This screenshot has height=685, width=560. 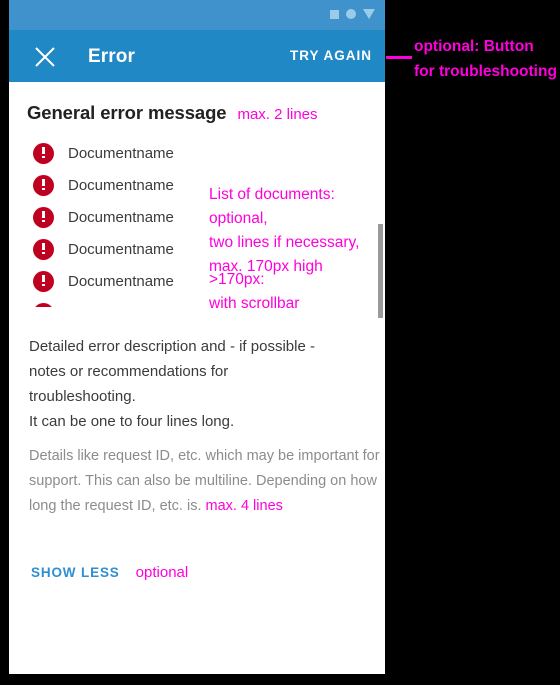 What do you see at coordinates (45, 57) in the screenshot?
I see `close-icon` at bounding box center [45, 57].